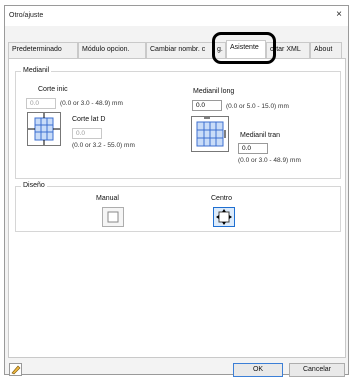  Describe the element at coordinates (257, 106) in the screenshot. I see `medianil-long-range: (0.0 or 5.0 - 15.0) mm` at that location.